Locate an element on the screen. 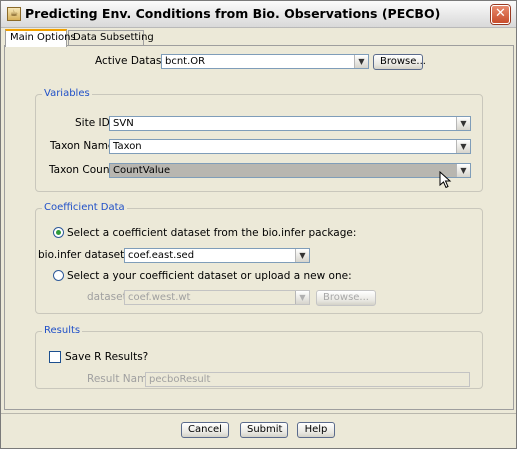  taxon-count-select: CountValue ▼ is located at coordinates (290, 170).